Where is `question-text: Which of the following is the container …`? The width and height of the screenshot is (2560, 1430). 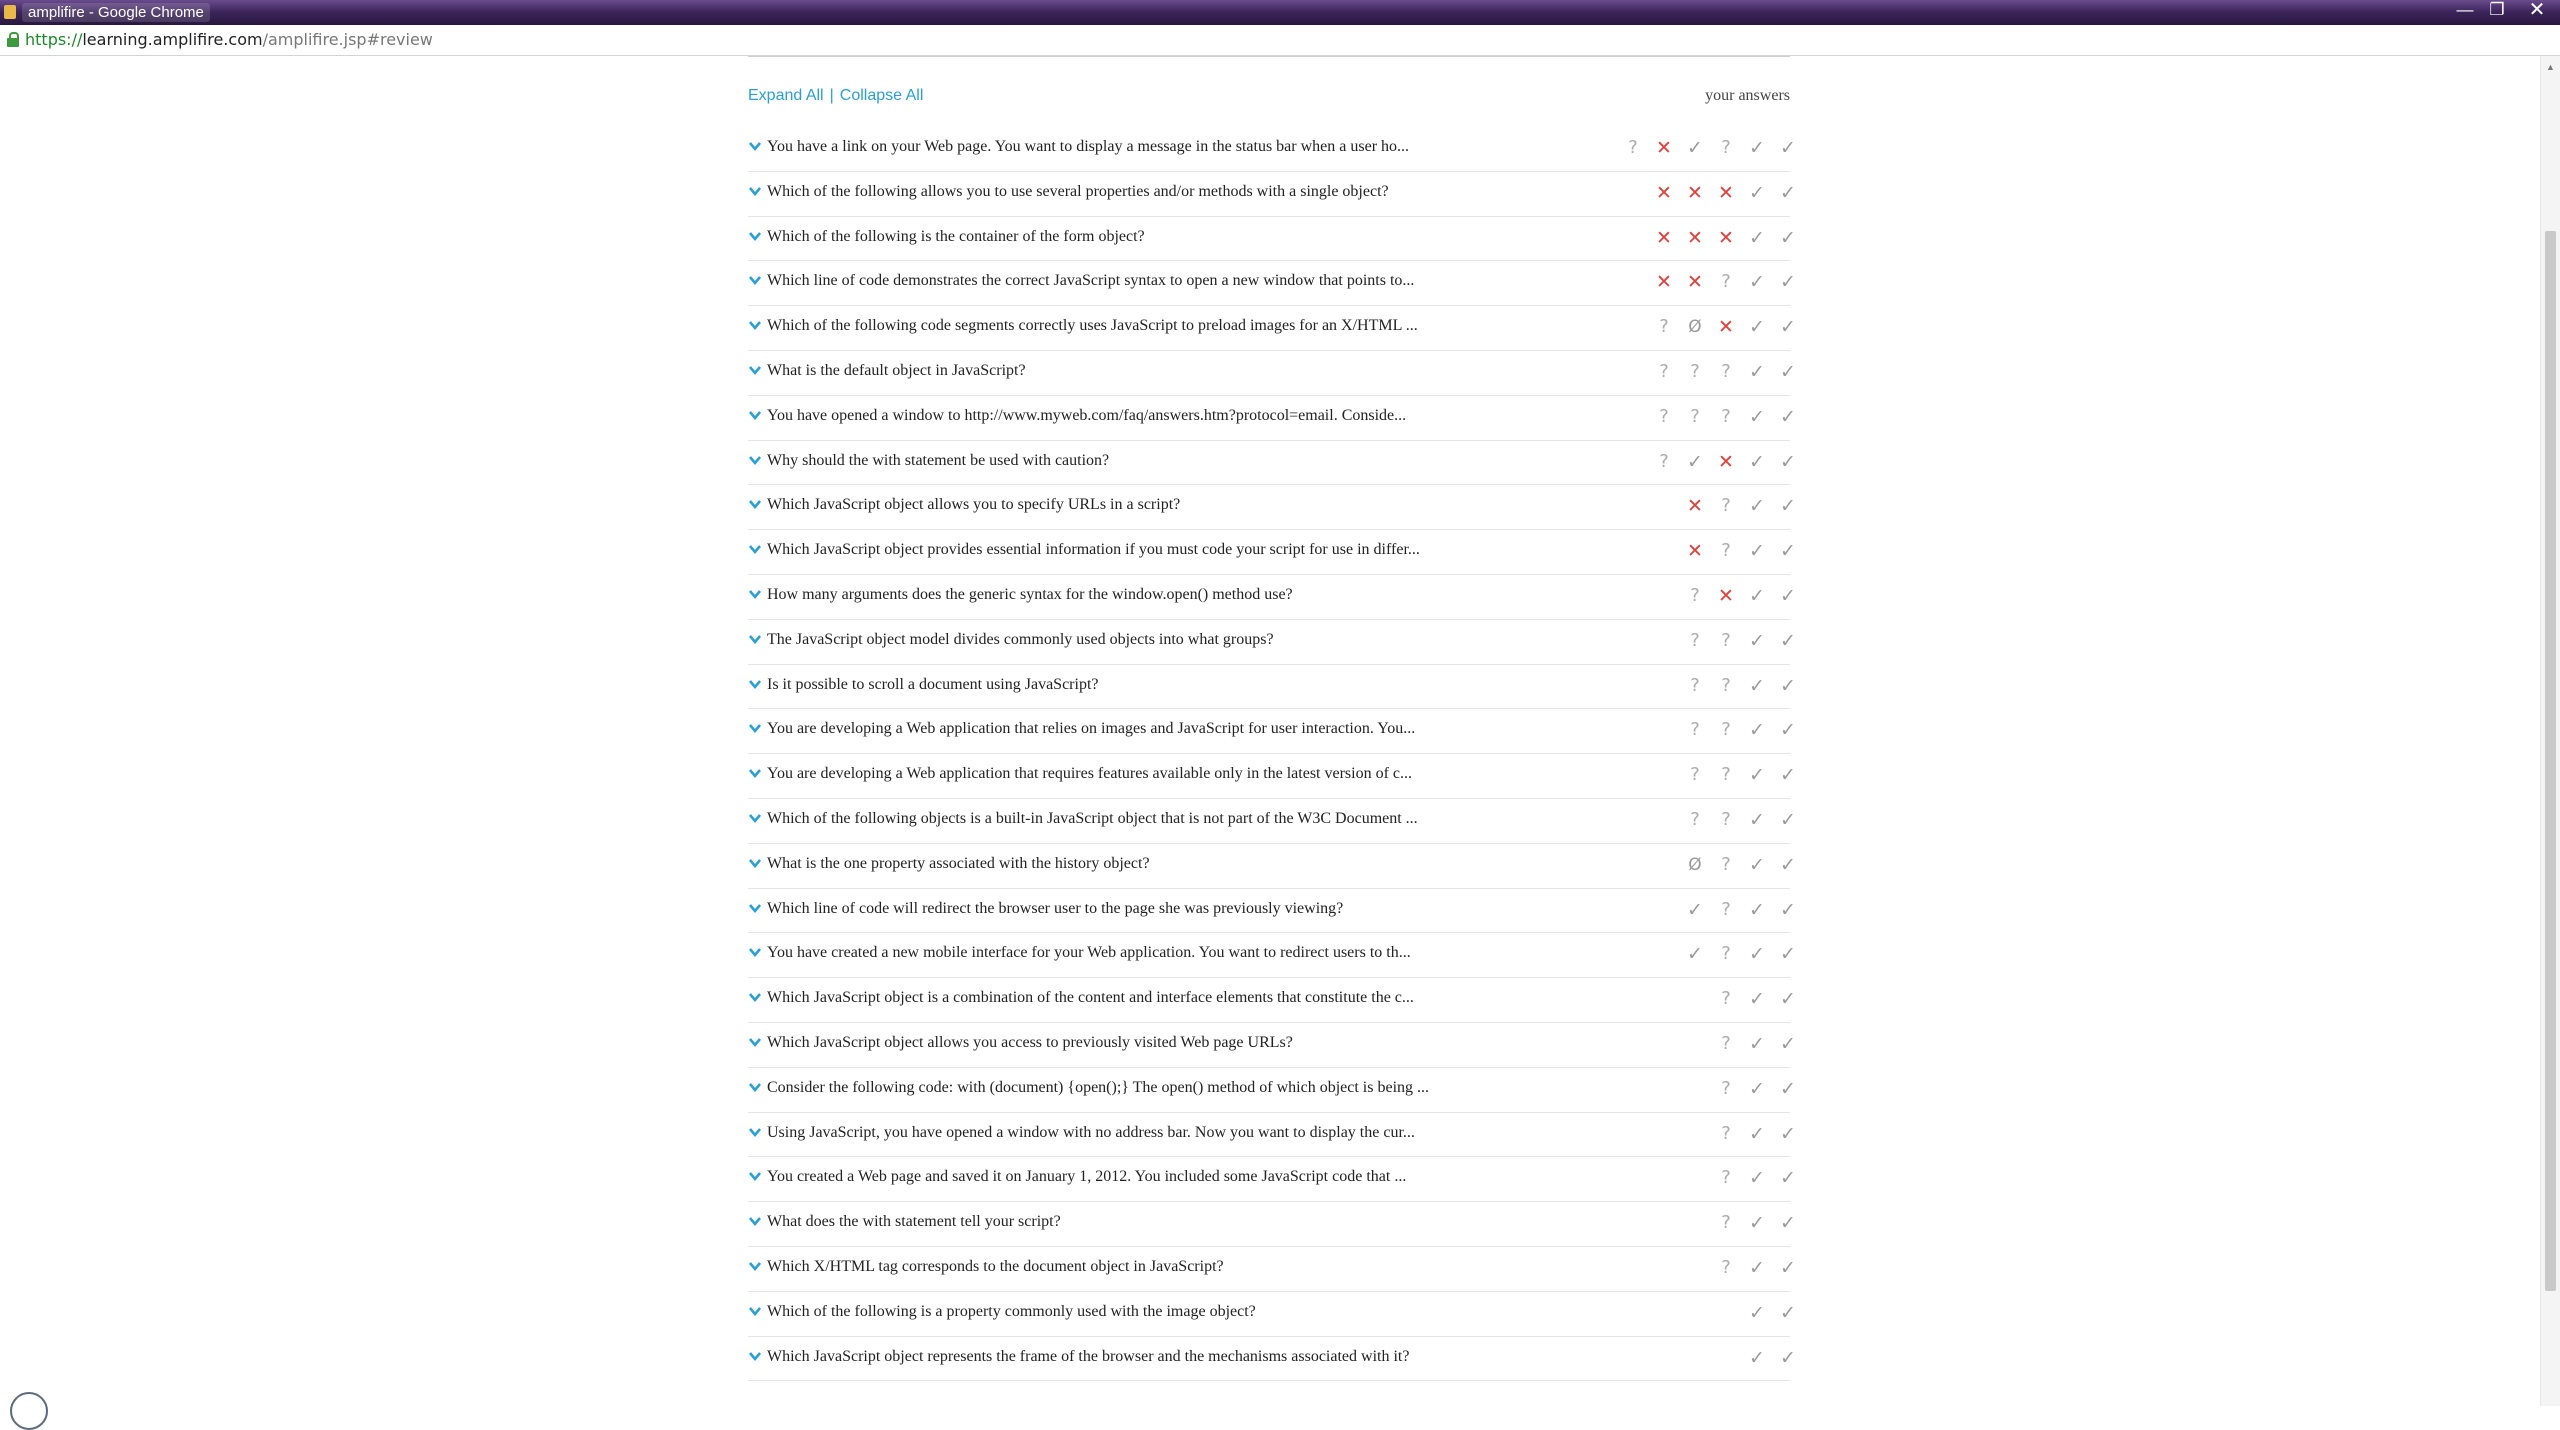
question-text: Which of the following is the container … is located at coordinates (1272, 237).